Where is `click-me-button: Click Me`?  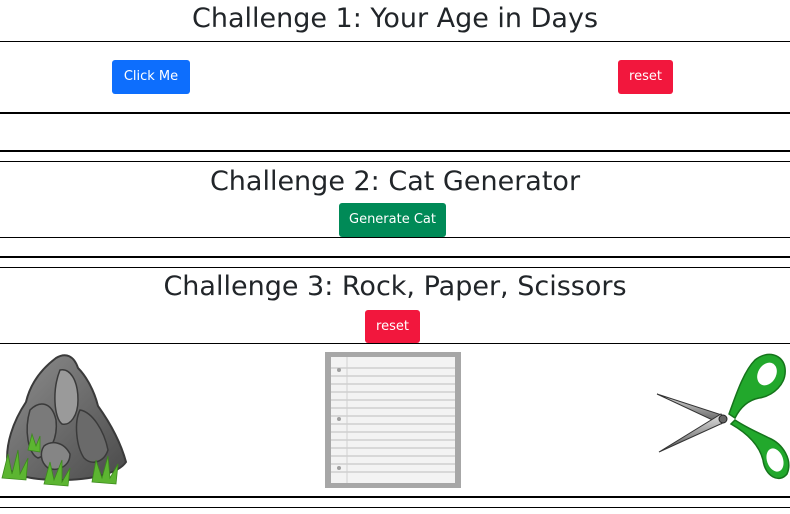 click-me-button: Click Me is located at coordinates (151, 77).